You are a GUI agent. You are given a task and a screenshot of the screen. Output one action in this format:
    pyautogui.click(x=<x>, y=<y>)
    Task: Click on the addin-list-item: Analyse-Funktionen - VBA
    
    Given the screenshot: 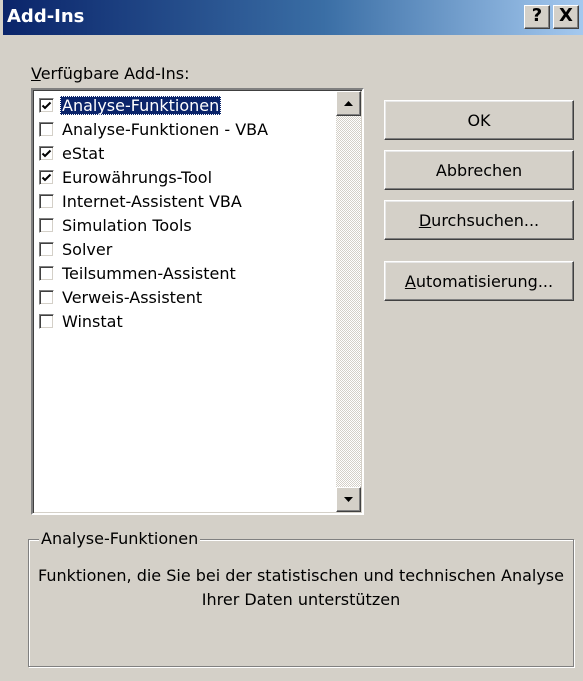 What is the action you would take?
    pyautogui.click(x=182, y=129)
    